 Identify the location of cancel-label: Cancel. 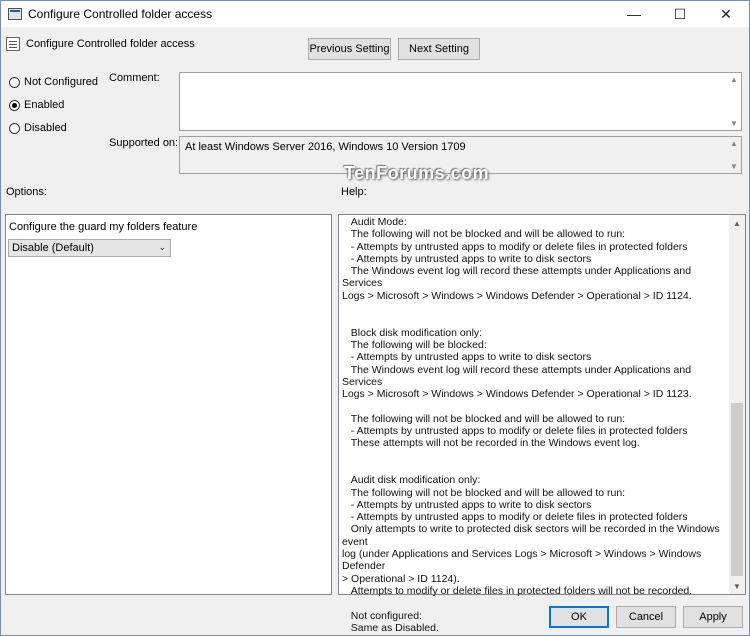
(646, 617).